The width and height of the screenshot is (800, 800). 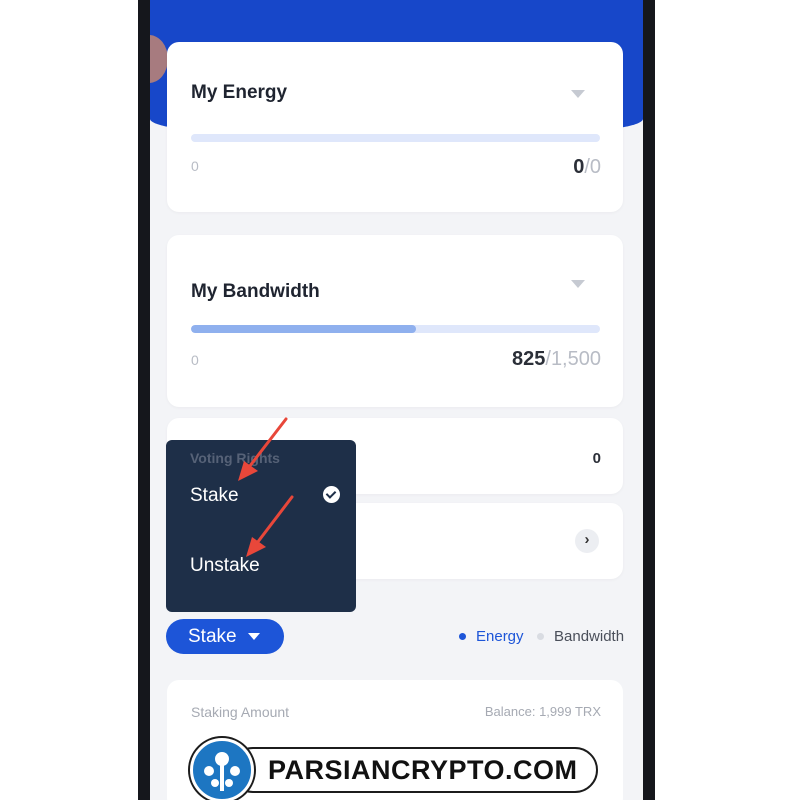 I want to click on tree-icon, so click(x=222, y=771).